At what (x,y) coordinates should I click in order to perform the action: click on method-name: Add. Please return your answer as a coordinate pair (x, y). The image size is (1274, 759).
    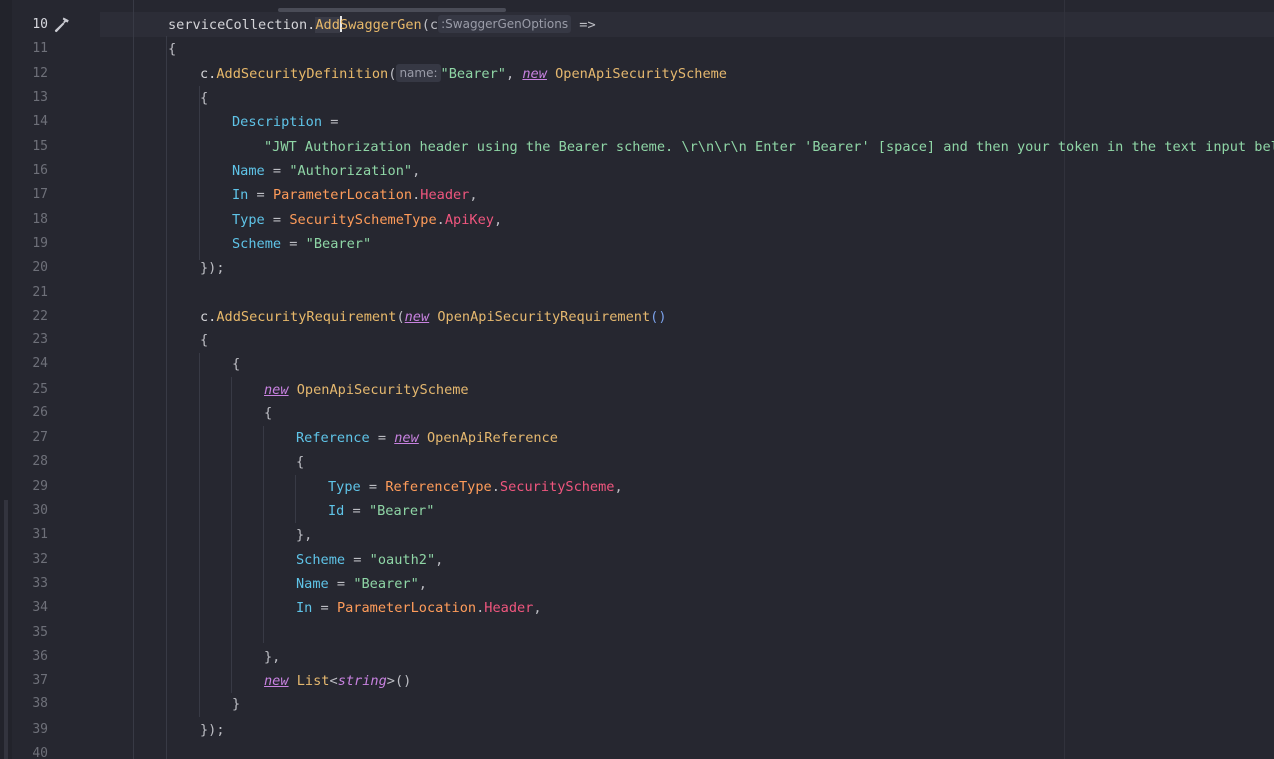
    Looking at the image, I should click on (327, 25).